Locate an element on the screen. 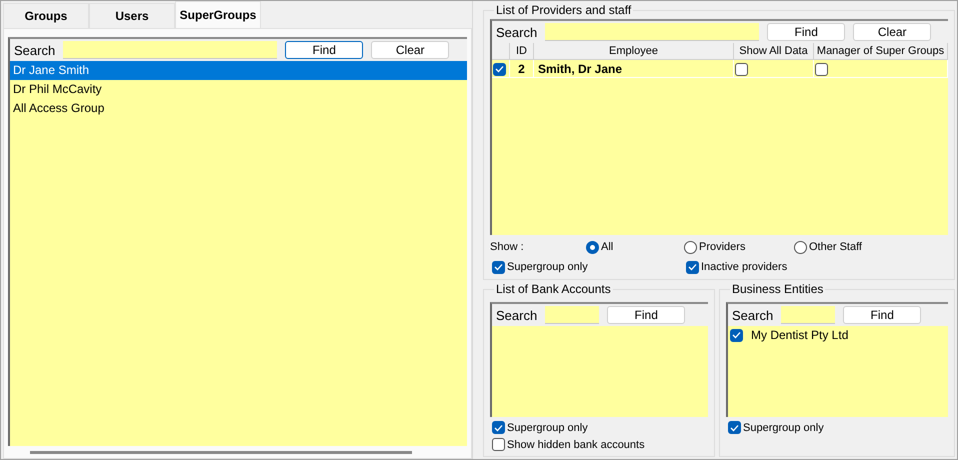 The image size is (958, 460). group-title: List of Providers and staff is located at coordinates (563, 10).